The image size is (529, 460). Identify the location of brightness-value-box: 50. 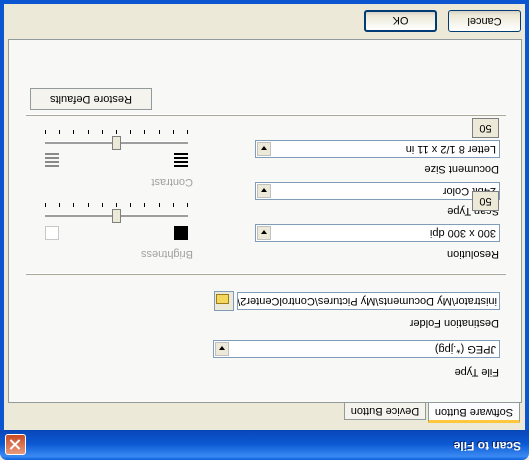
(485, 201).